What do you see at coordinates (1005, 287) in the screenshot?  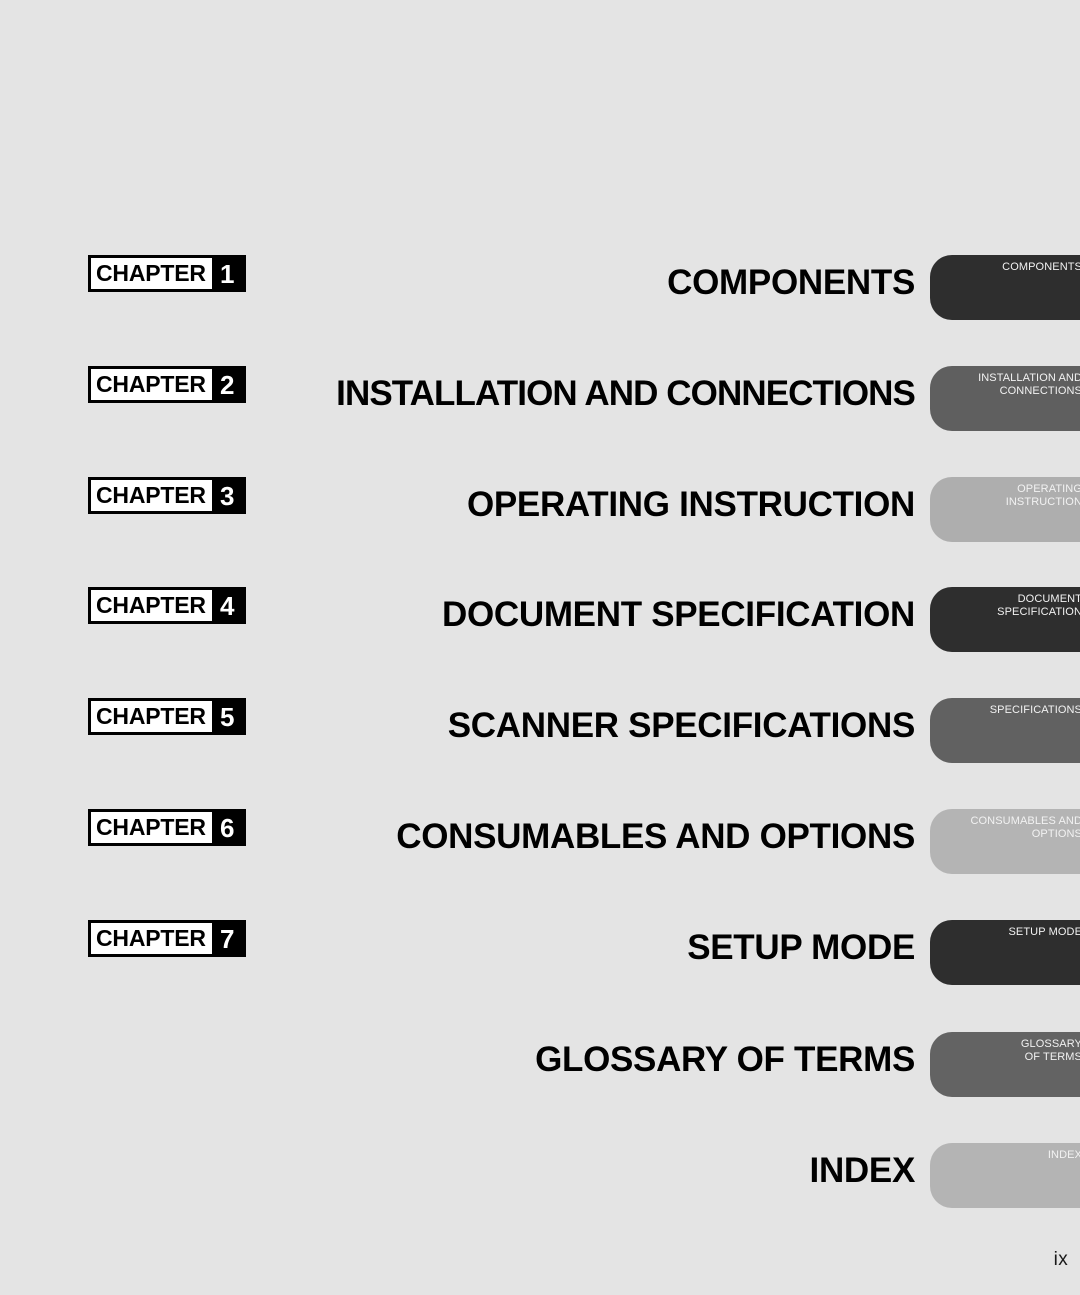 I see `section-tab: COMPONENTS` at bounding box center [1005, 287].